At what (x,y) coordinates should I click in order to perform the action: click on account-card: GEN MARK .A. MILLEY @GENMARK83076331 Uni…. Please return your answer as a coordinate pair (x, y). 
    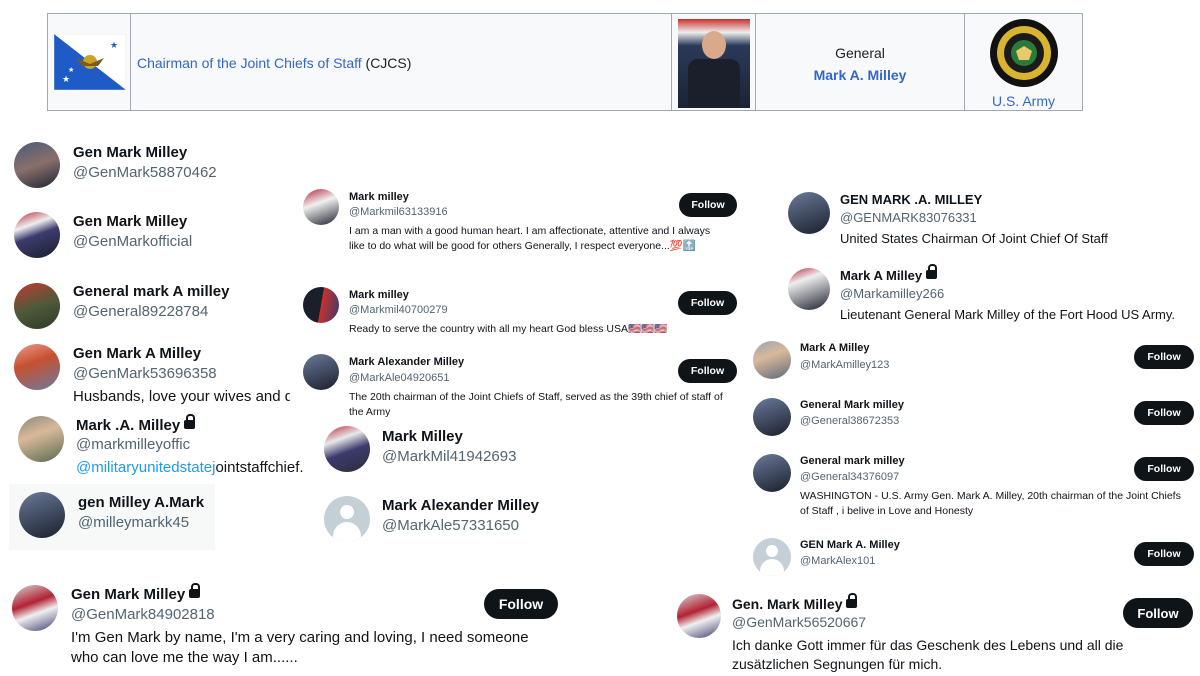
    Looking at the image, I should click on (987, 218).